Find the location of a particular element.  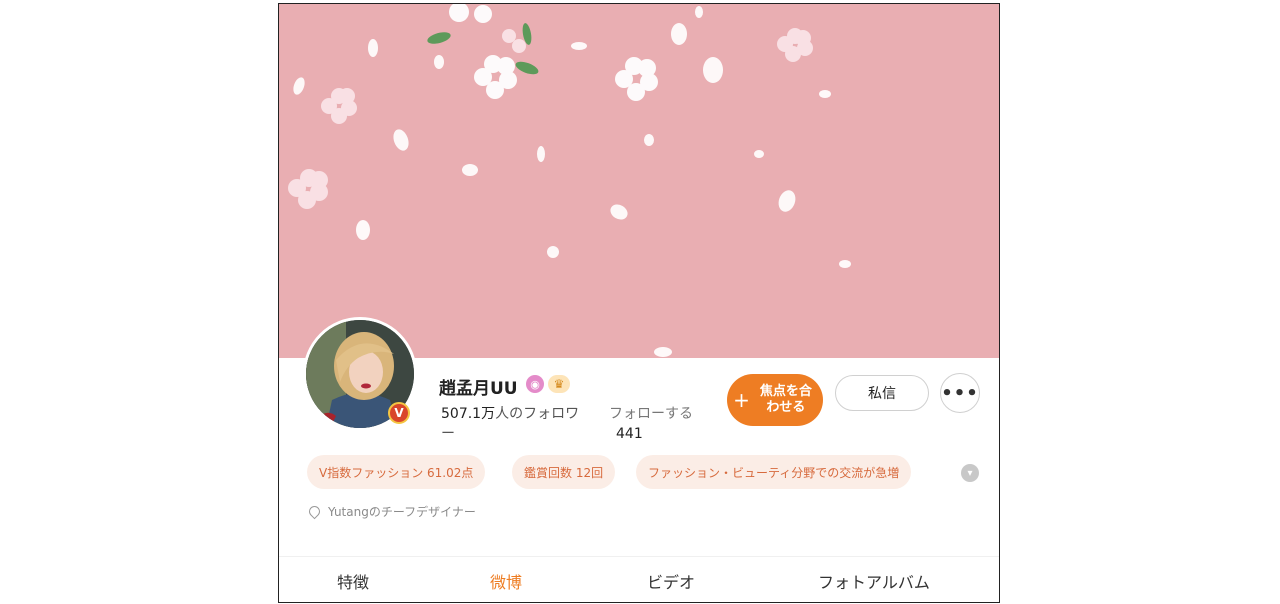

profile-tabs: 特徴 微博 ビデオ フォトアルバム is located at coordinates (639, 579).